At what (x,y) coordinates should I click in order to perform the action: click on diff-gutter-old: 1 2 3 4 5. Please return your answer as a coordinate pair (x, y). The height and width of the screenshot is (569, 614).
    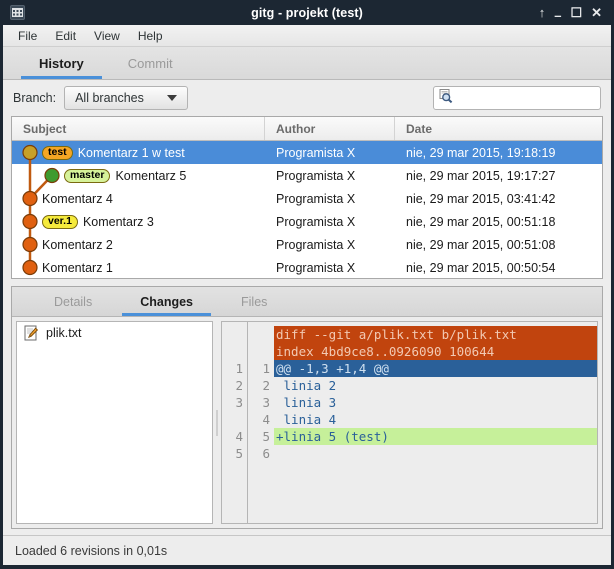
    Looking at the image, I should click on (235, 422).